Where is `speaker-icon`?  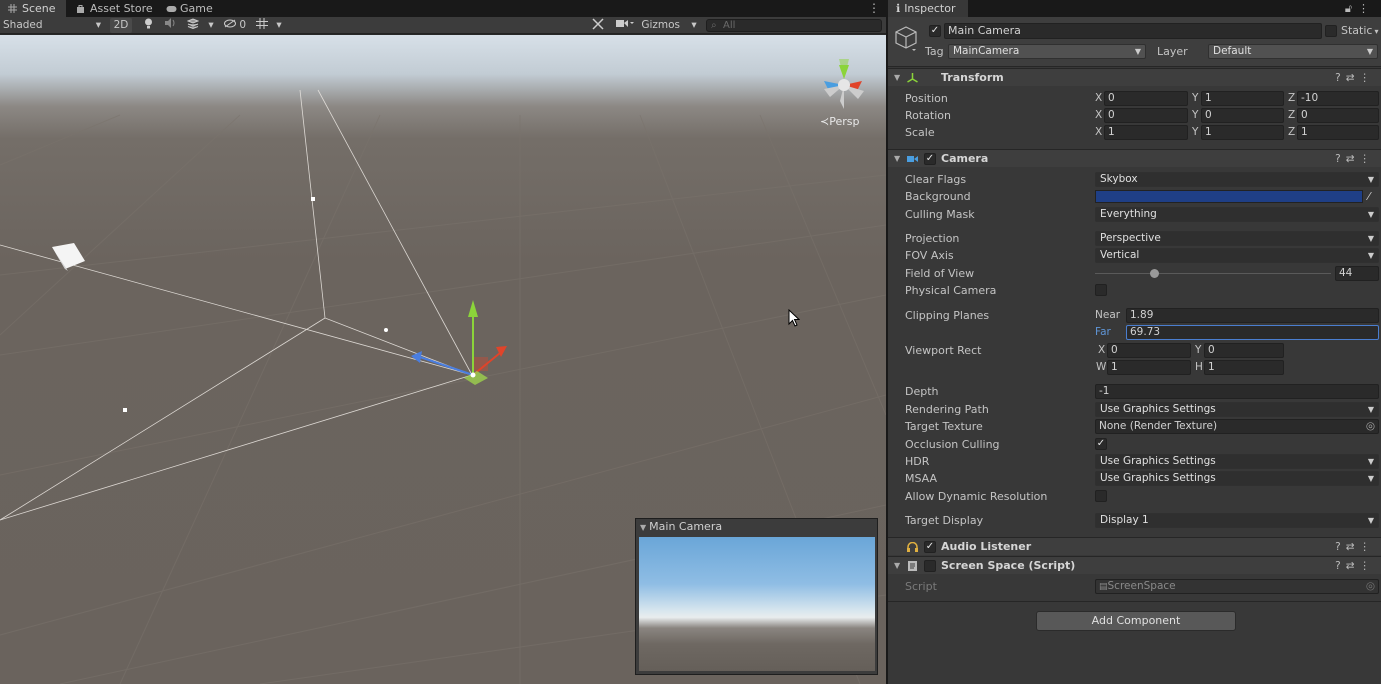 speaker-icon is located at coordinates (170, 25).